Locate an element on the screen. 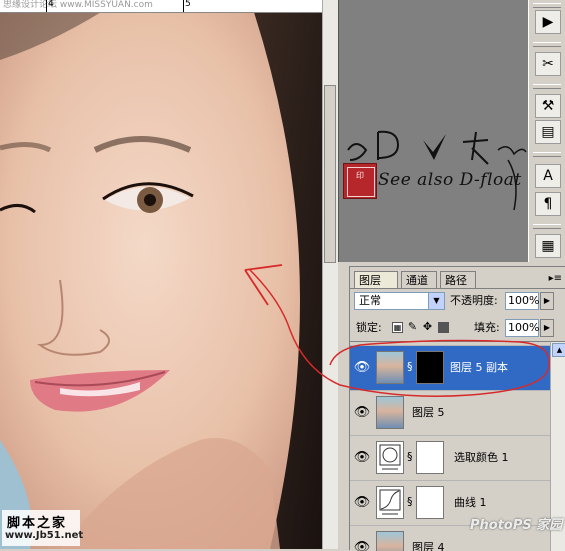  brush-icon: ✂ is located at coordinates (548, 64).